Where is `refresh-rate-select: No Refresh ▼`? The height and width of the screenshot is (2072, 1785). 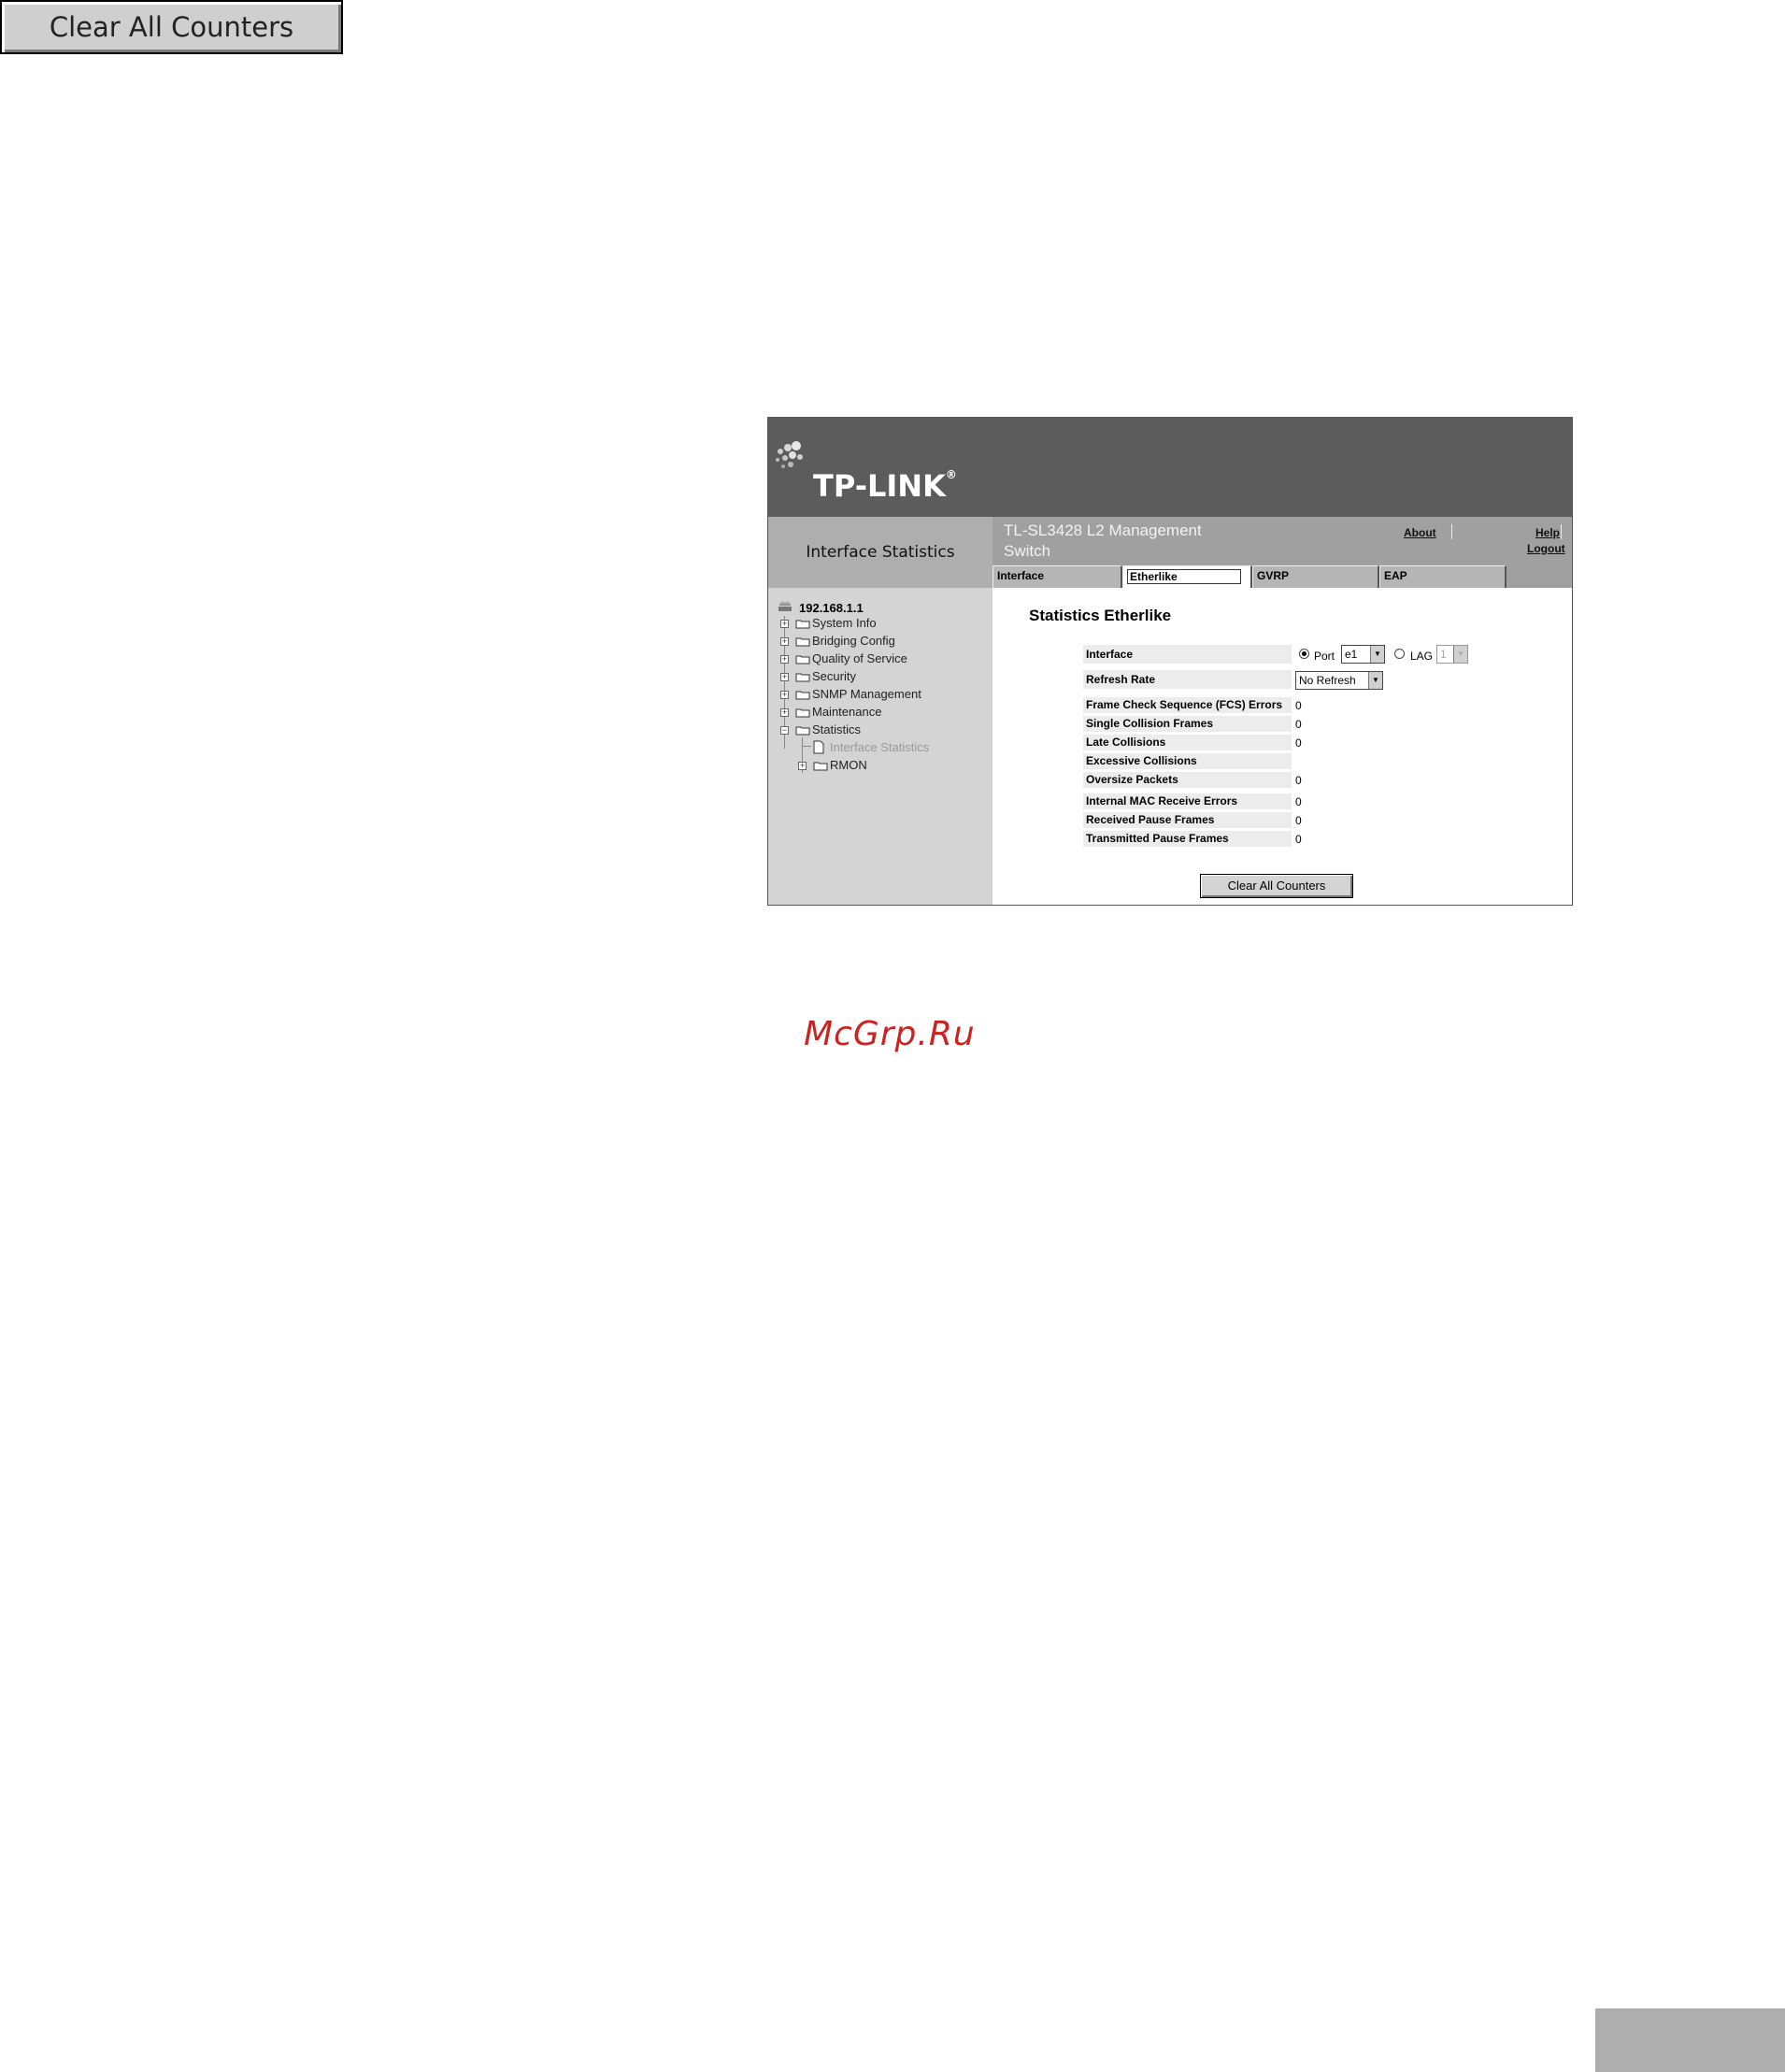
refresh-rate-select: No Refresh ▼ is located at coordinates (1339, 680).